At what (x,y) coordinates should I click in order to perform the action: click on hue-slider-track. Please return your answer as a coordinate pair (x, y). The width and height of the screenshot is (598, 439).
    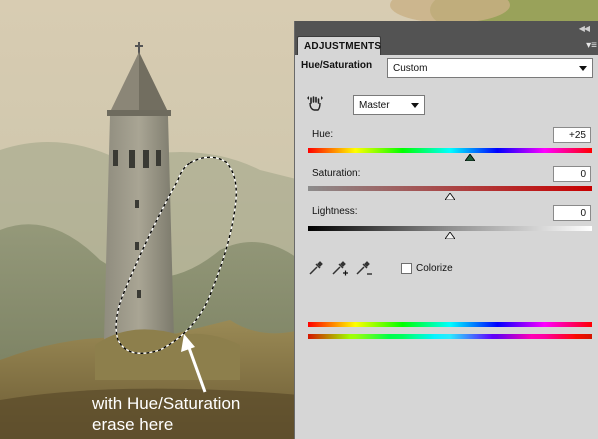
    Looking at the image, I should click on (450, 150).